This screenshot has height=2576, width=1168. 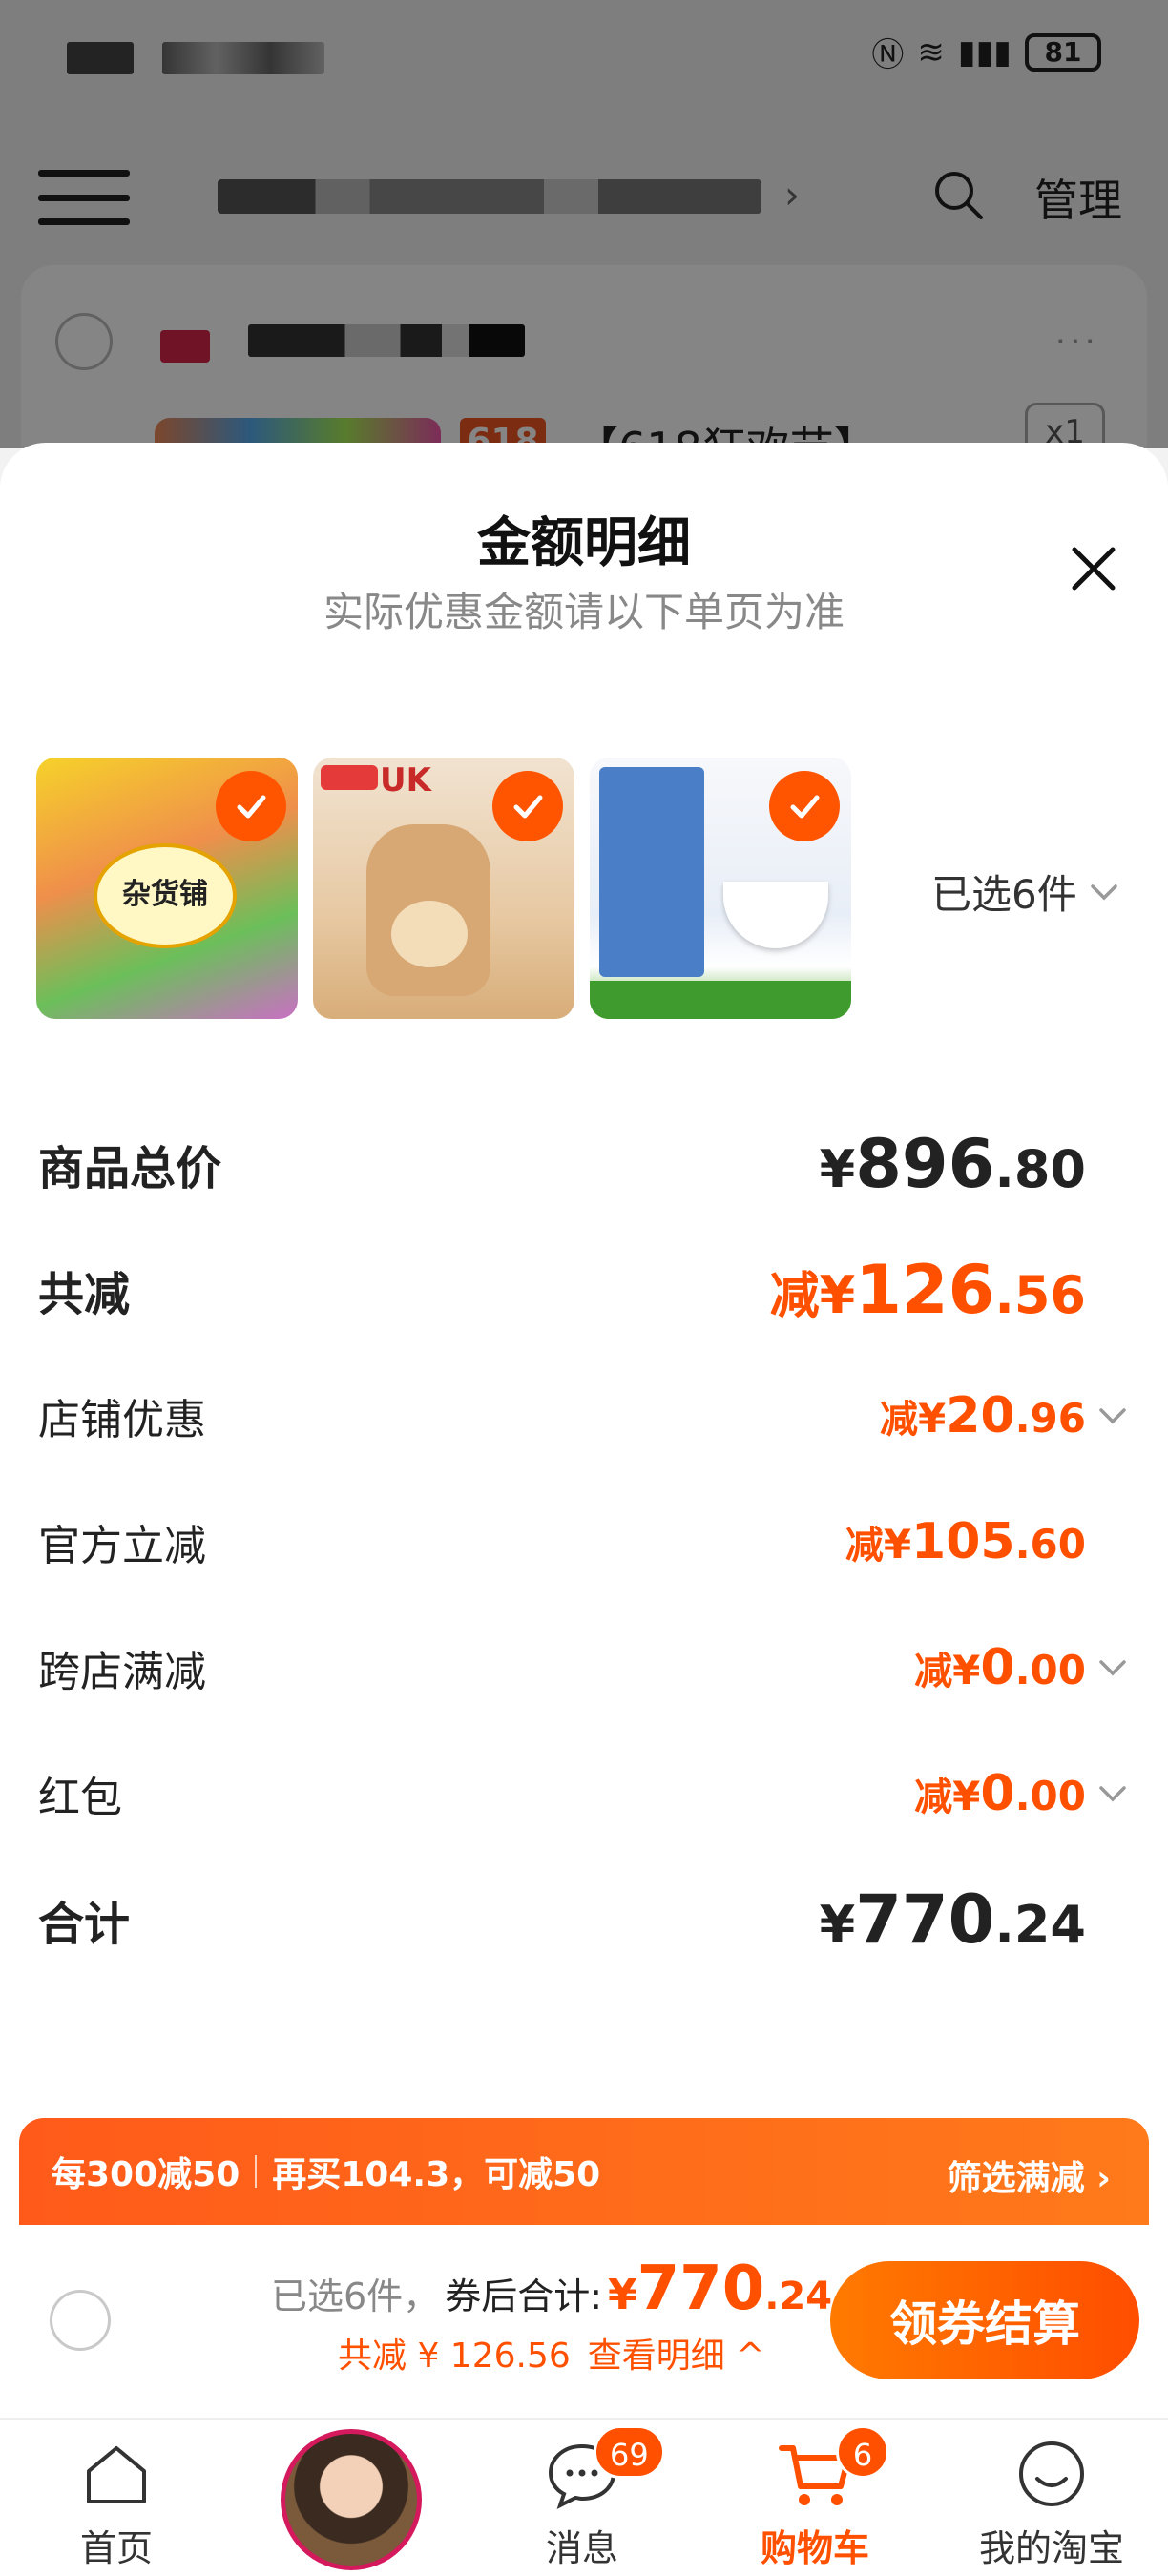 I want to click on red-packet-row: 红包 减 ¥0.00, so click(x=584, y=1793).